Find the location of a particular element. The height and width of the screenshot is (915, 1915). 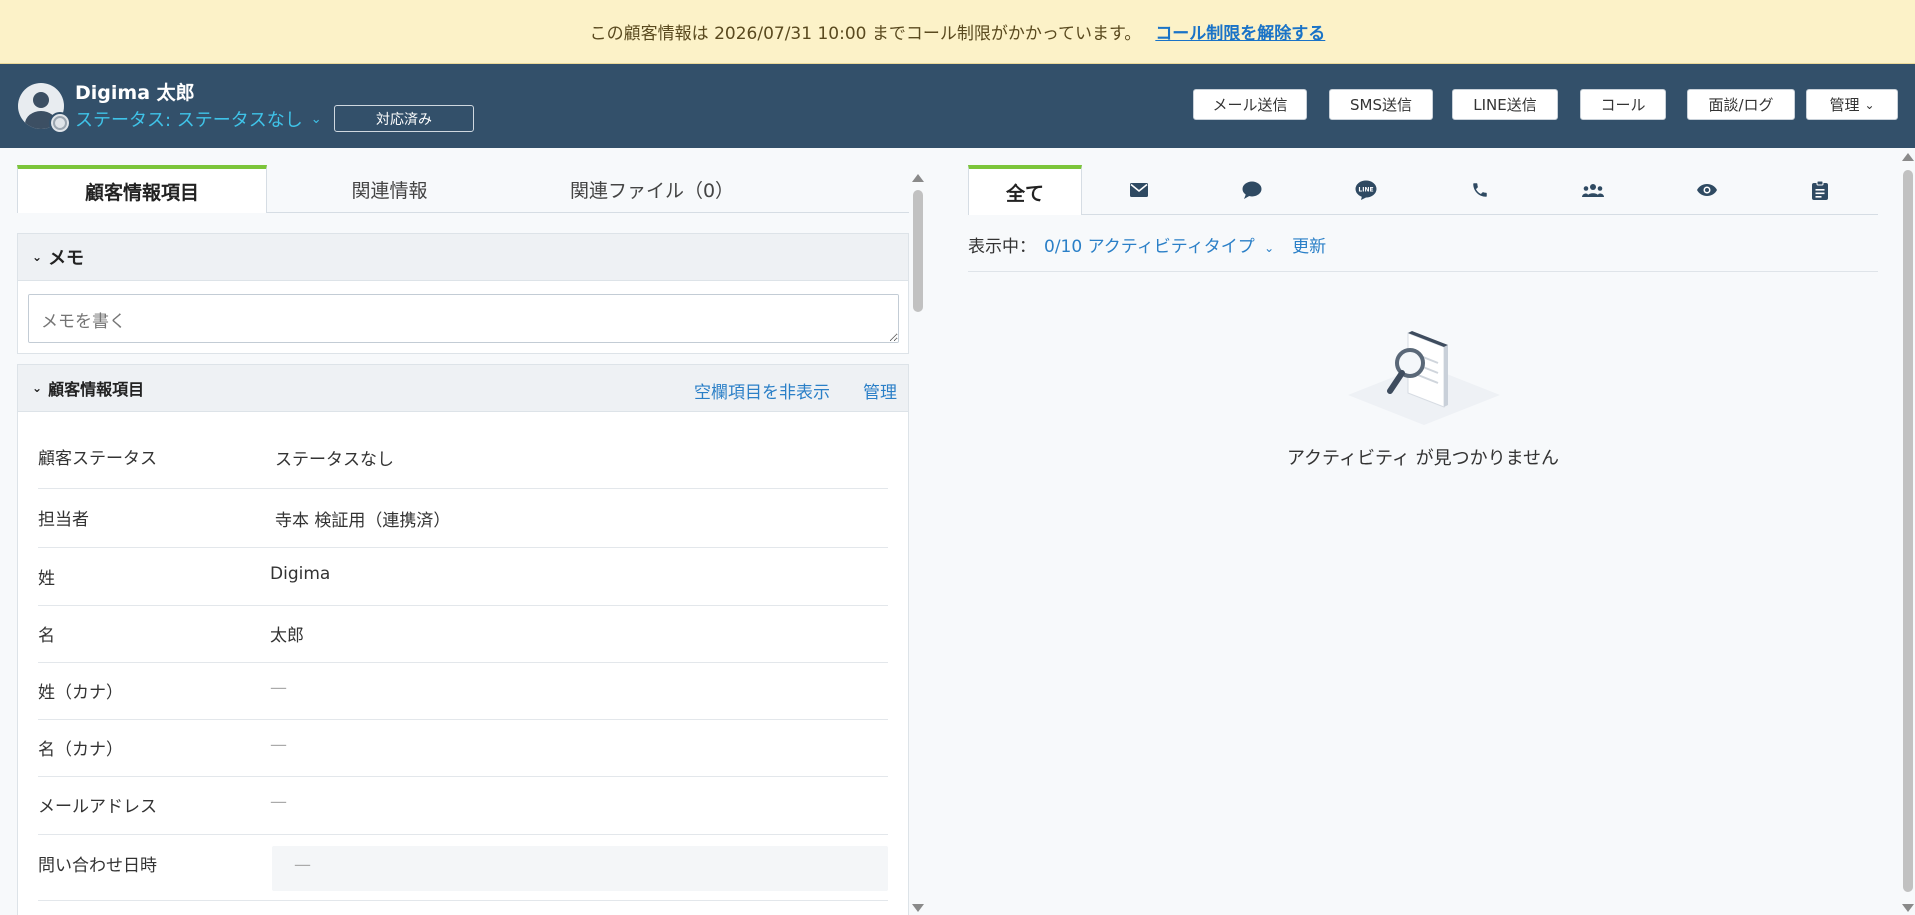

field-row: 問い合わせ日時 — is located at coordinates (463, 868).